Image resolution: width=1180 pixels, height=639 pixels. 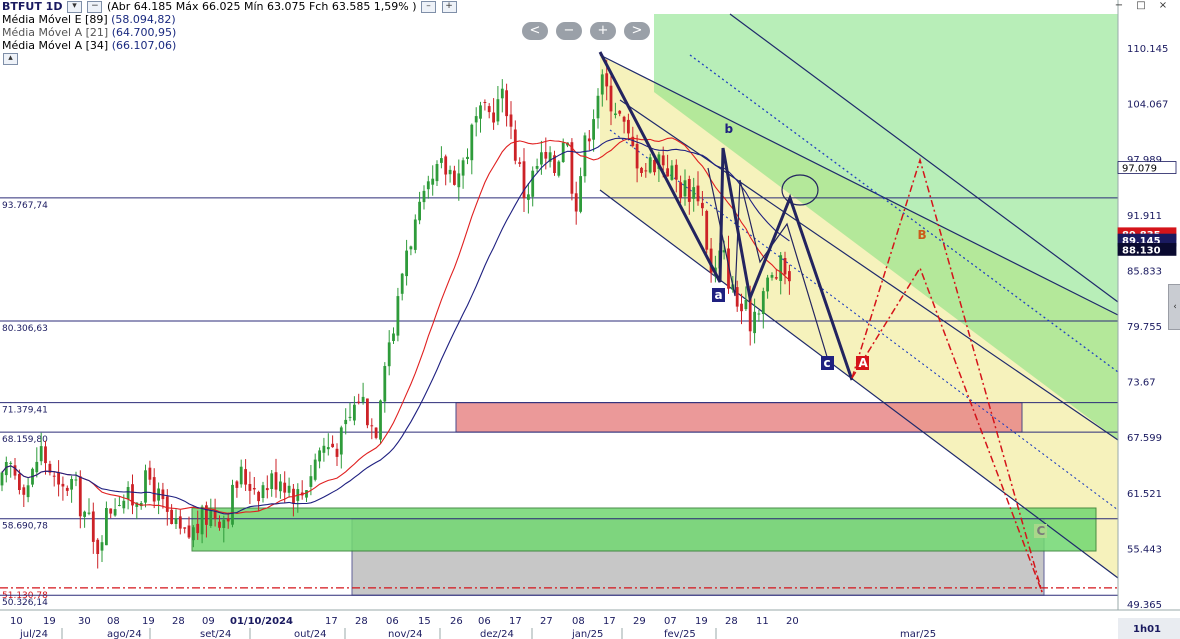 I want to click on interval-label: 1h01, so click(x=1147, y=629).